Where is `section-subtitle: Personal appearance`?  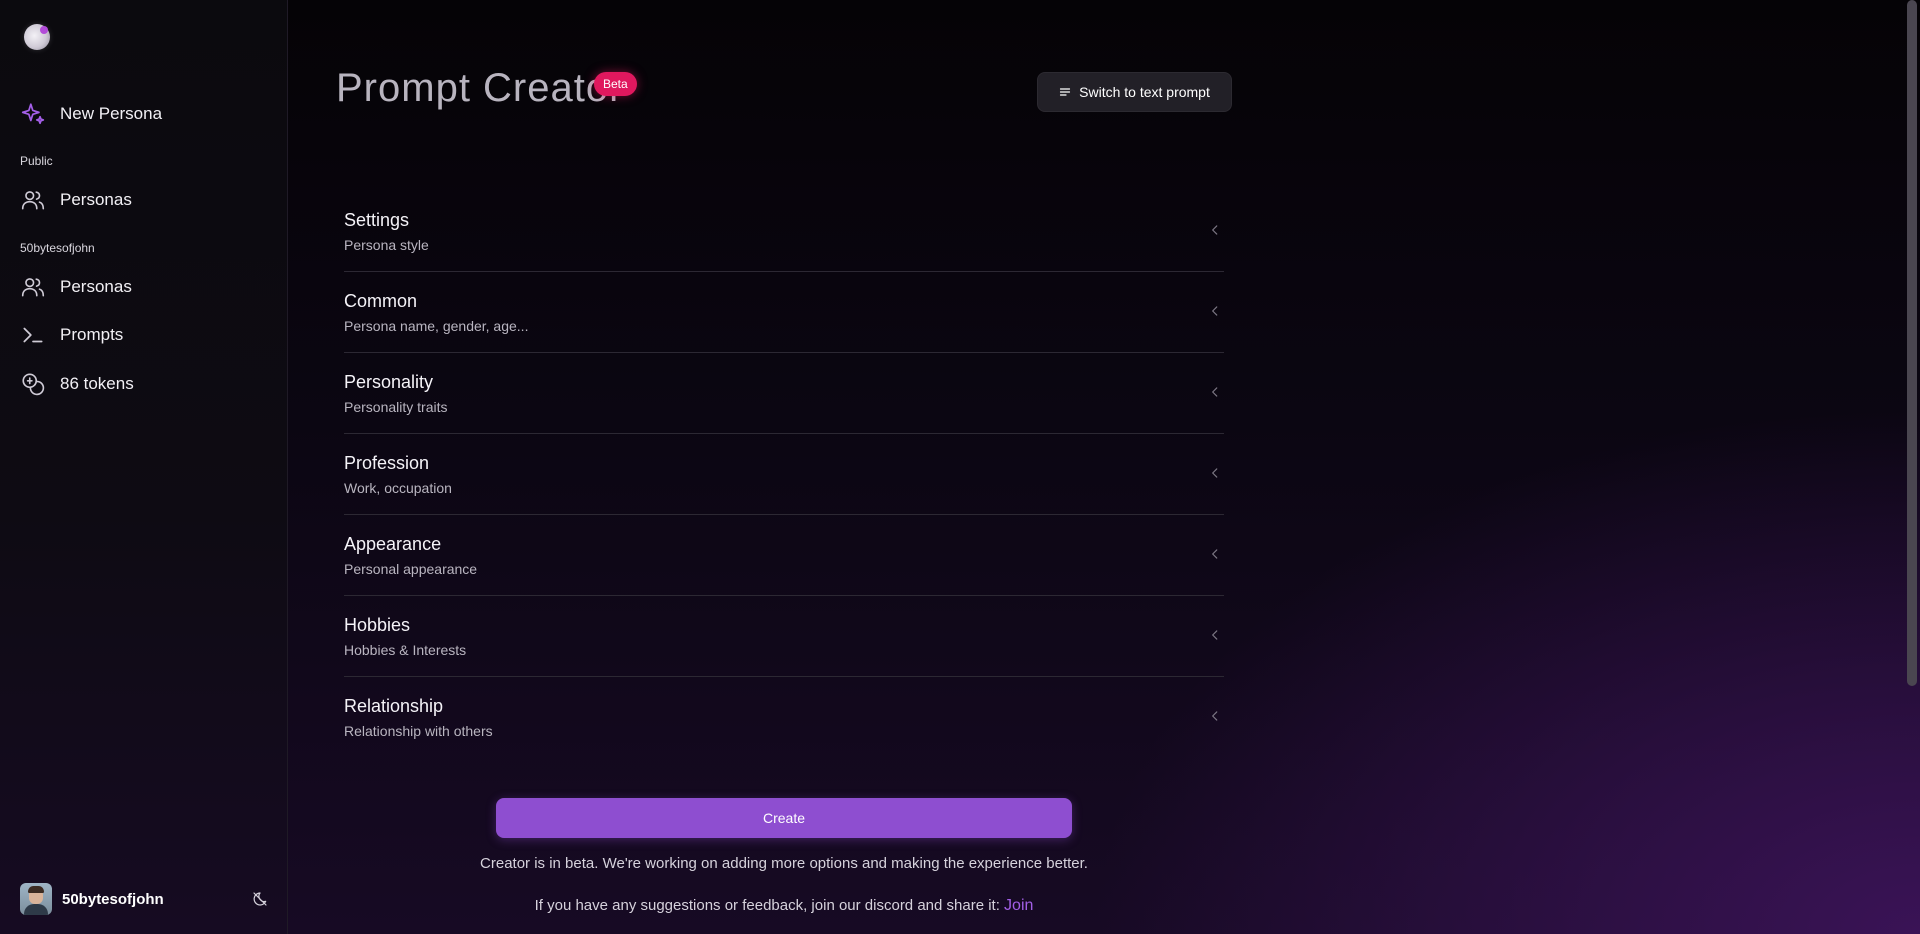 section-subtitle: Personal appearance is located at coordinates (411, 569).